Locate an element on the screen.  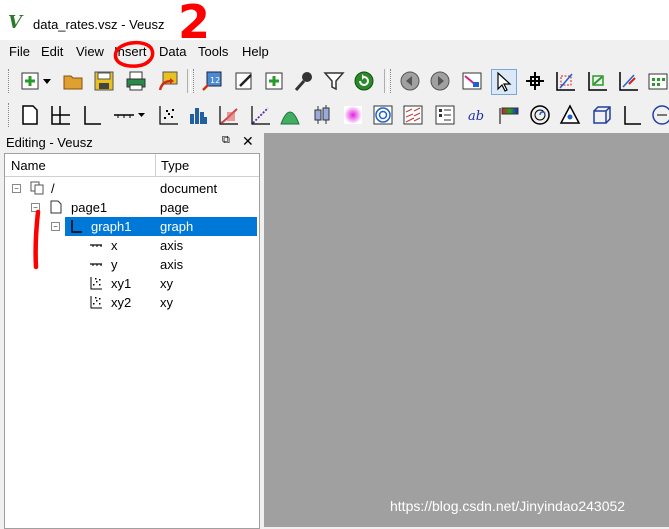
tree-item-name: x is located at coordinates (114, 245).